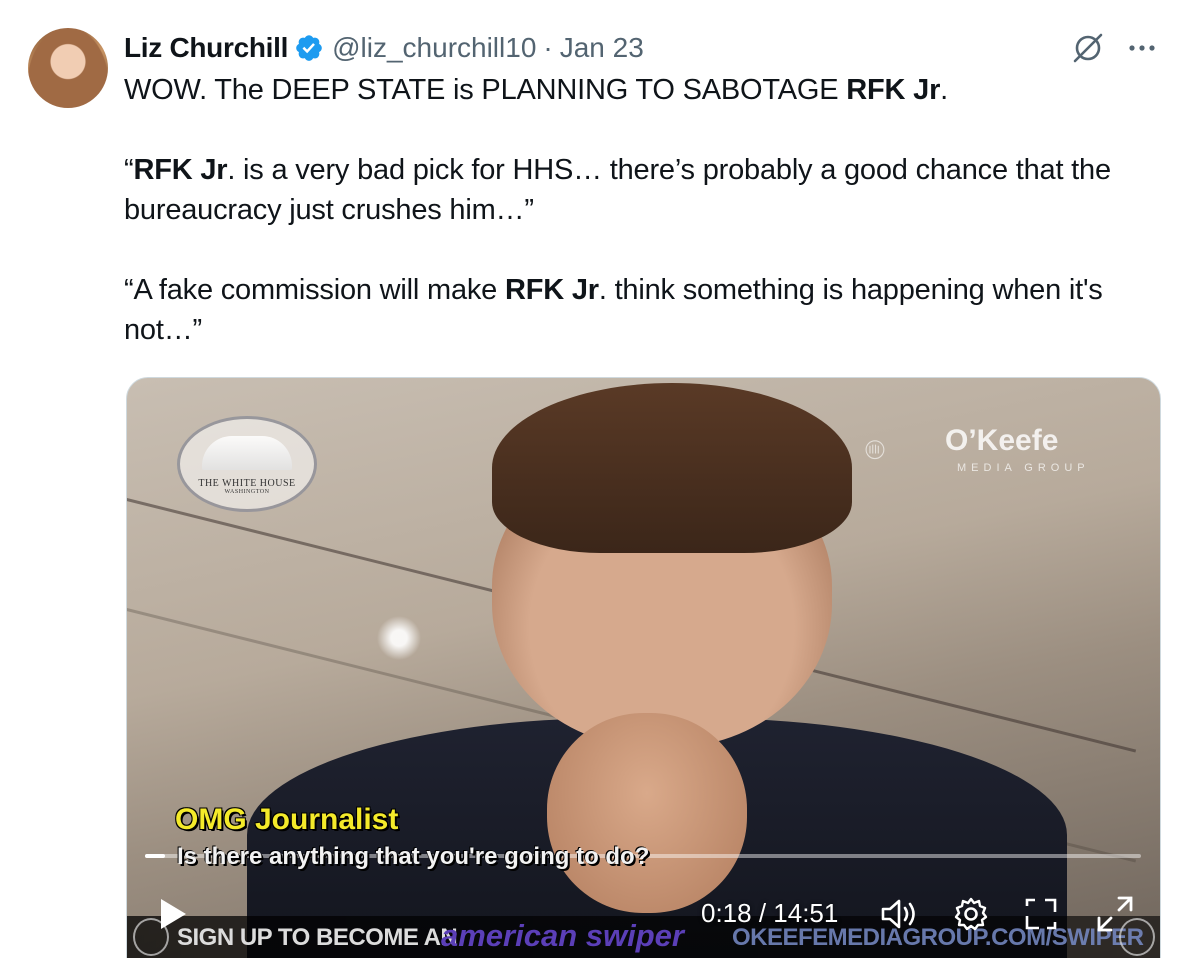 Image resolution: width=1180 pixels, height=958 pixels. What do you see at coordinates (770, 913) in the screenshot?
I see `video-time: 0:18 / 14:51` at bounding box center [770, 913].